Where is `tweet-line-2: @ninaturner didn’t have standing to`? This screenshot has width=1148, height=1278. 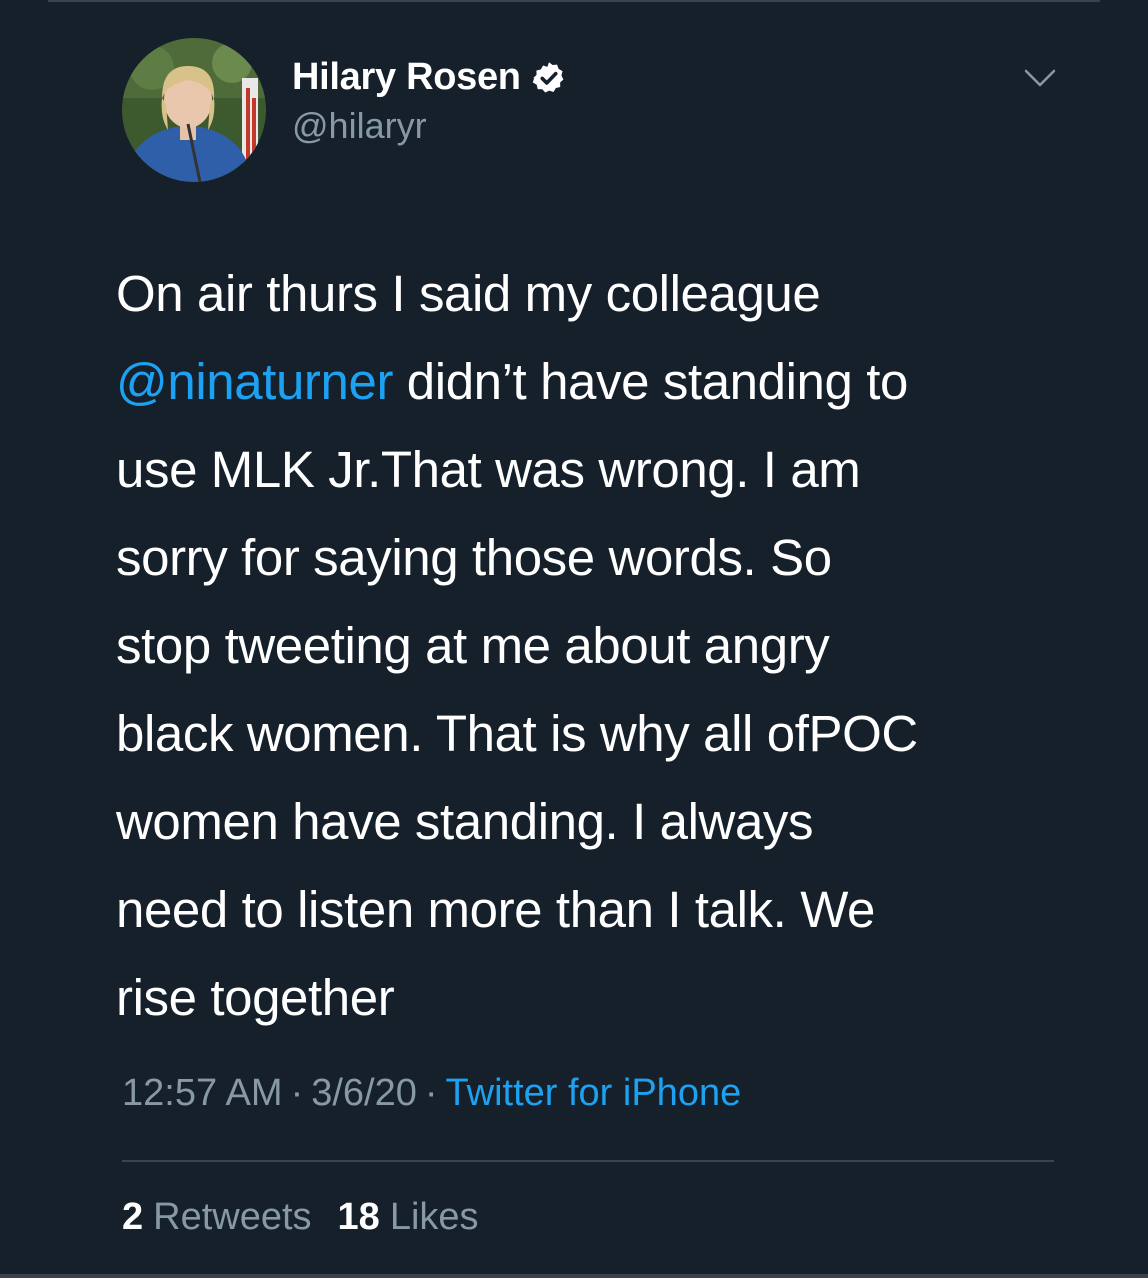
tweet-line-2: @ninaturner didn’t have standing to is located at coordinates (596, 382).